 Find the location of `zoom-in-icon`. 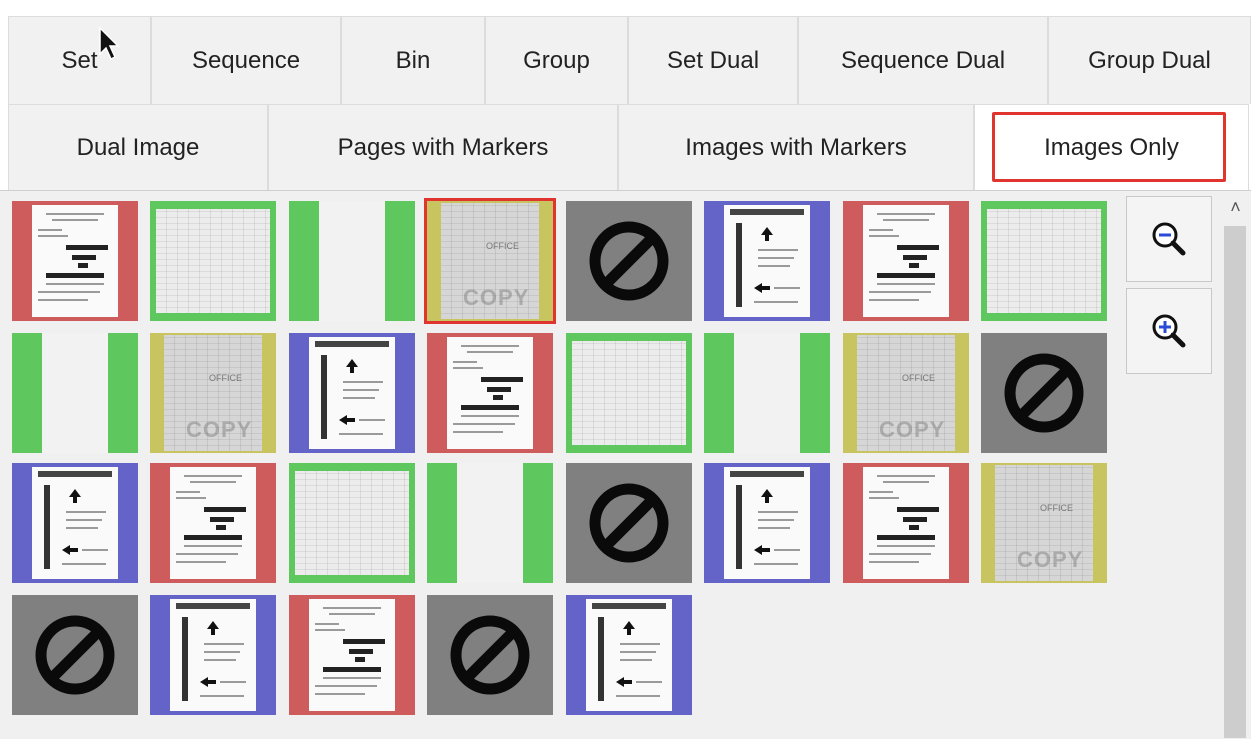

zoom-in-icon is located at coordinates (1169, 331).